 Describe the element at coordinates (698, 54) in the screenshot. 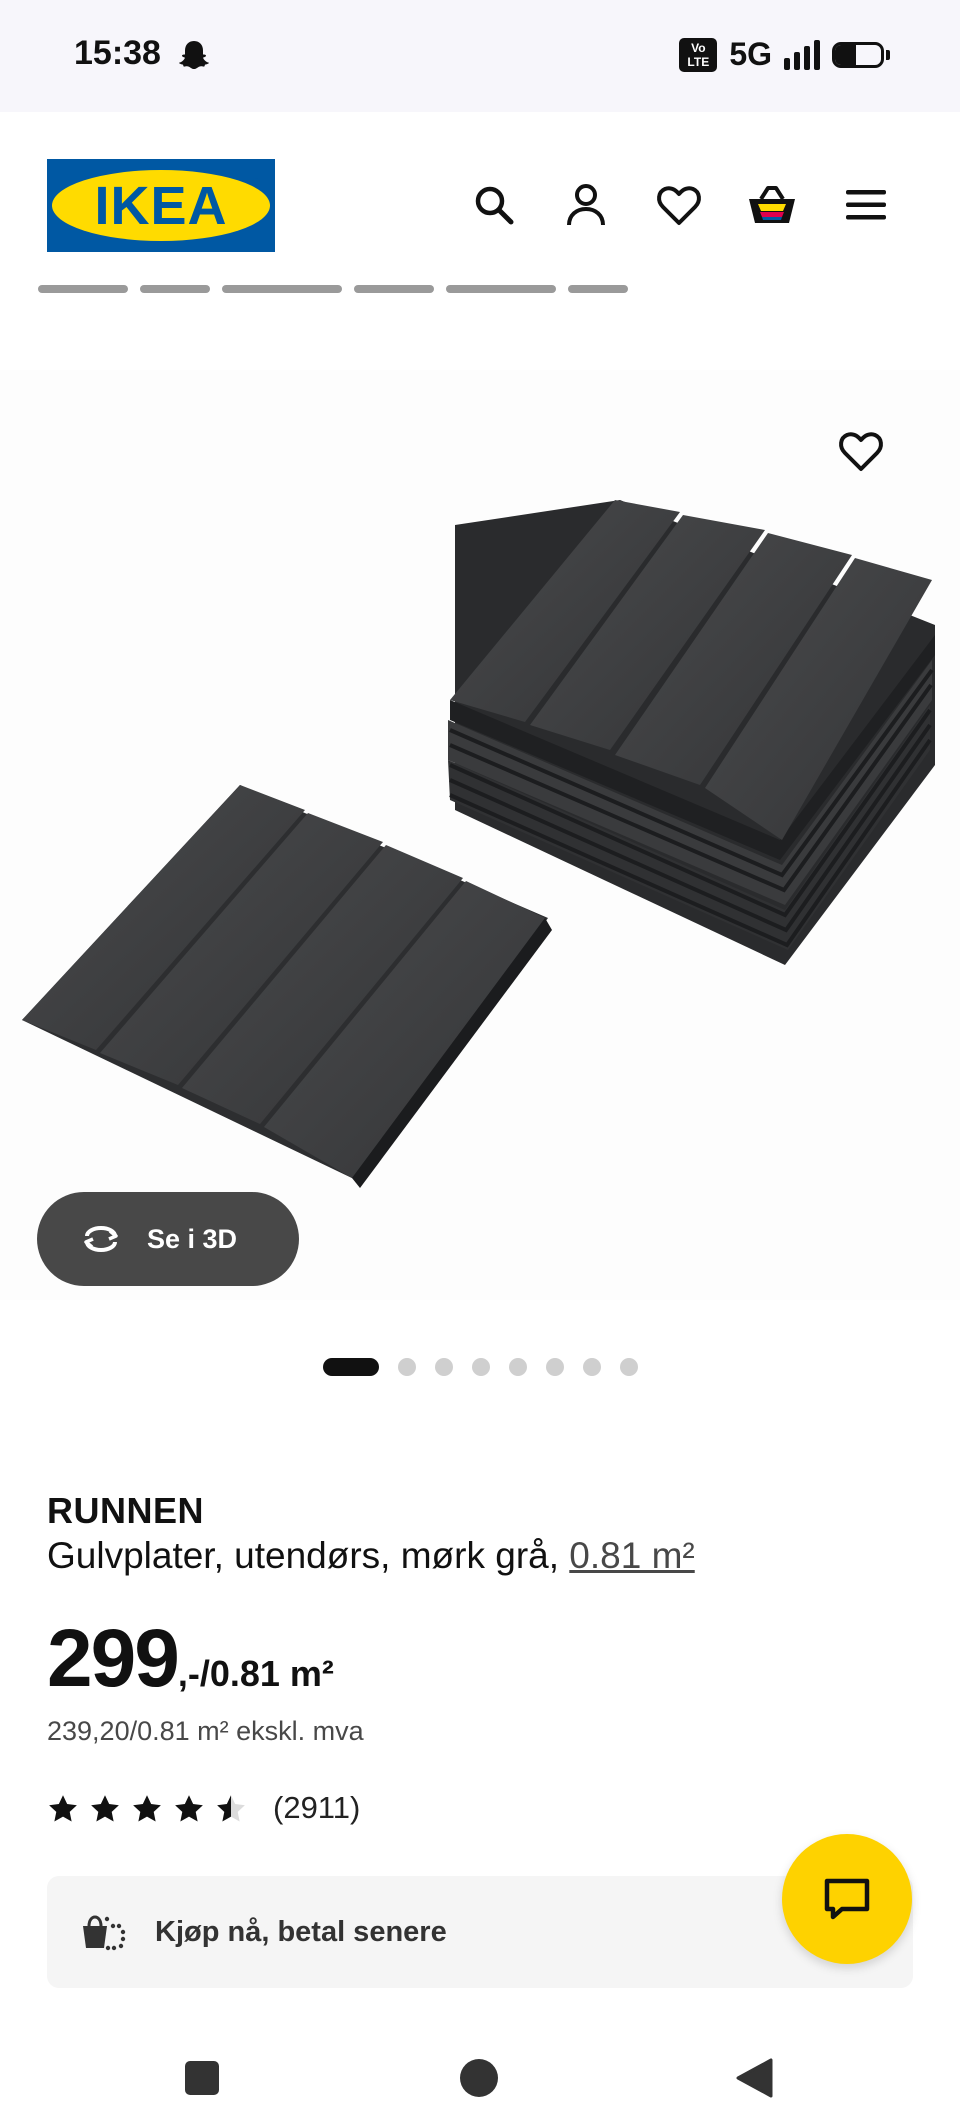

I see `volte-badge: Vo LTE` at that location.